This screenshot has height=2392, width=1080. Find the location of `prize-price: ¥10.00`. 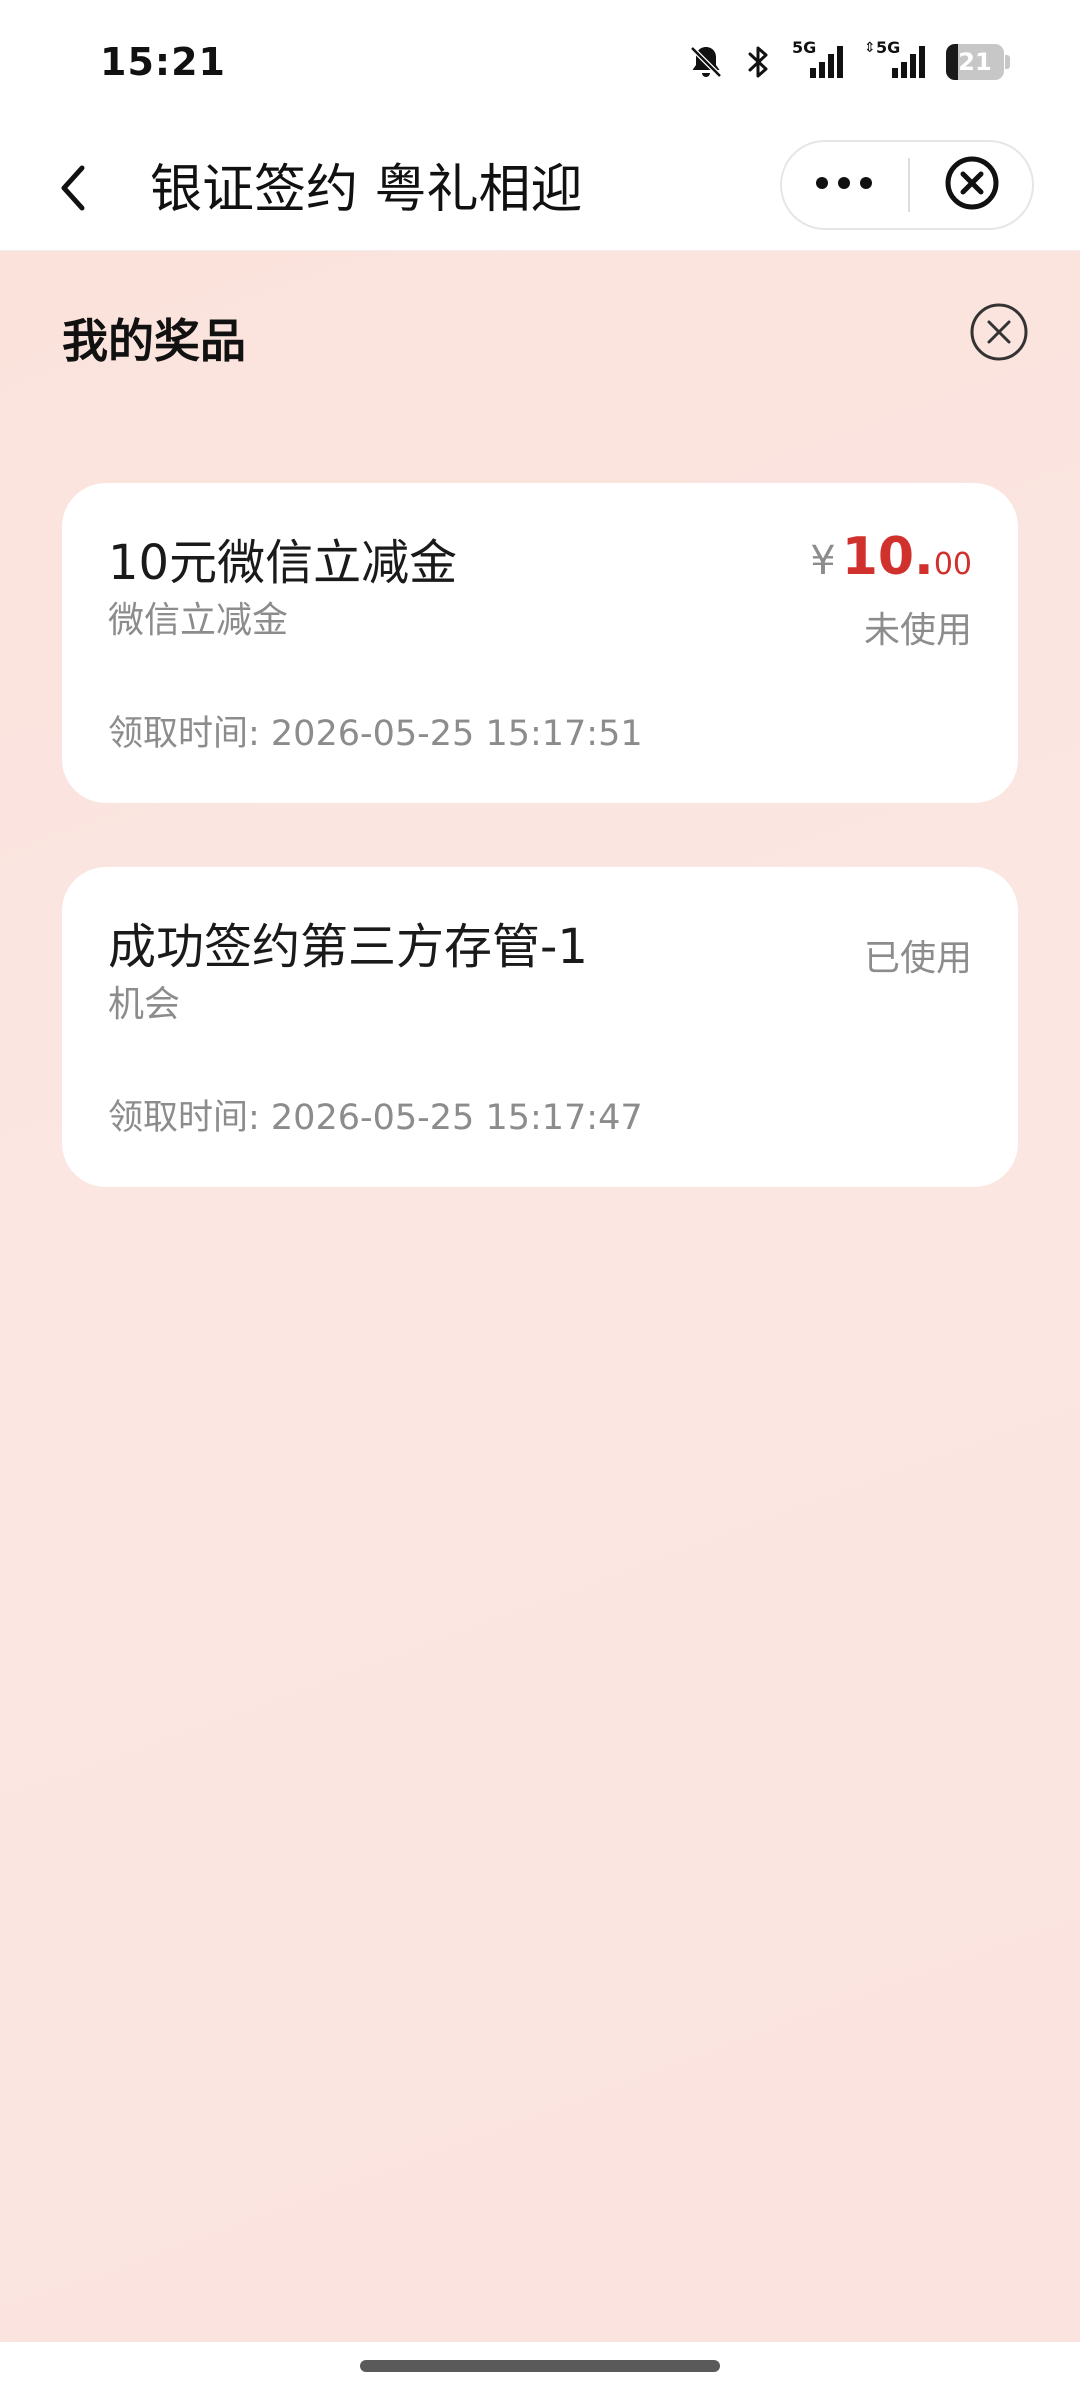

prize-price: ¥10.00 is located at coordinates (891, 557).